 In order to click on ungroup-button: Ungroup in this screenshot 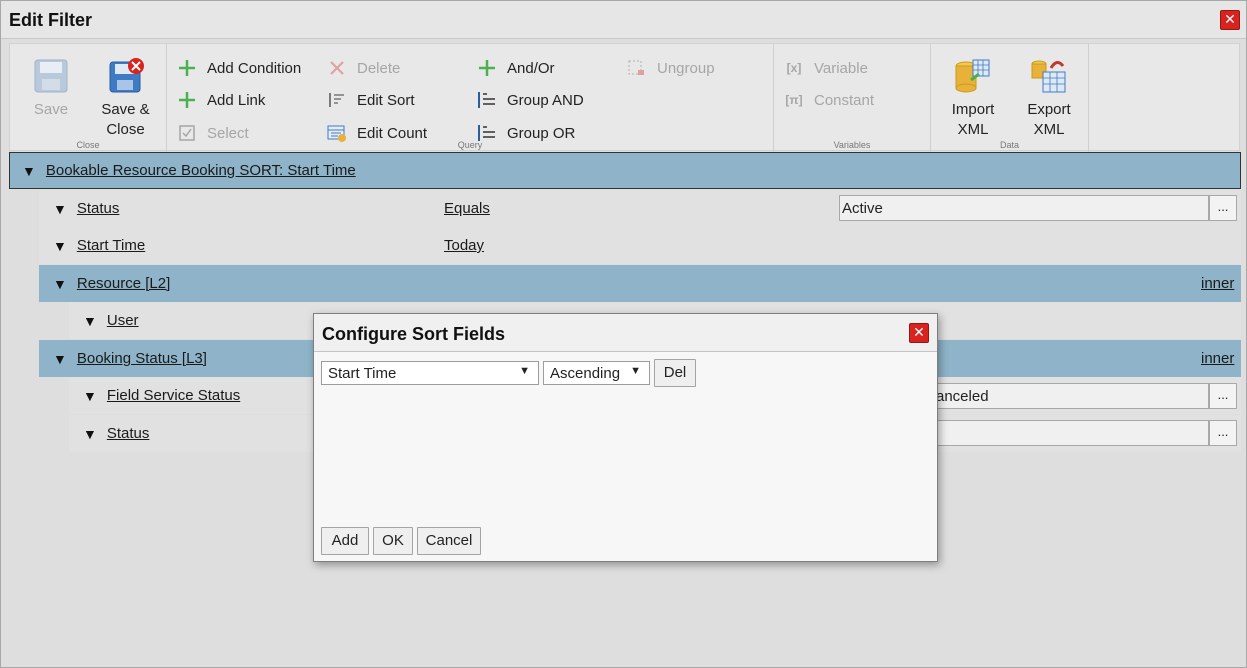, I will do `click(671, 68)`.